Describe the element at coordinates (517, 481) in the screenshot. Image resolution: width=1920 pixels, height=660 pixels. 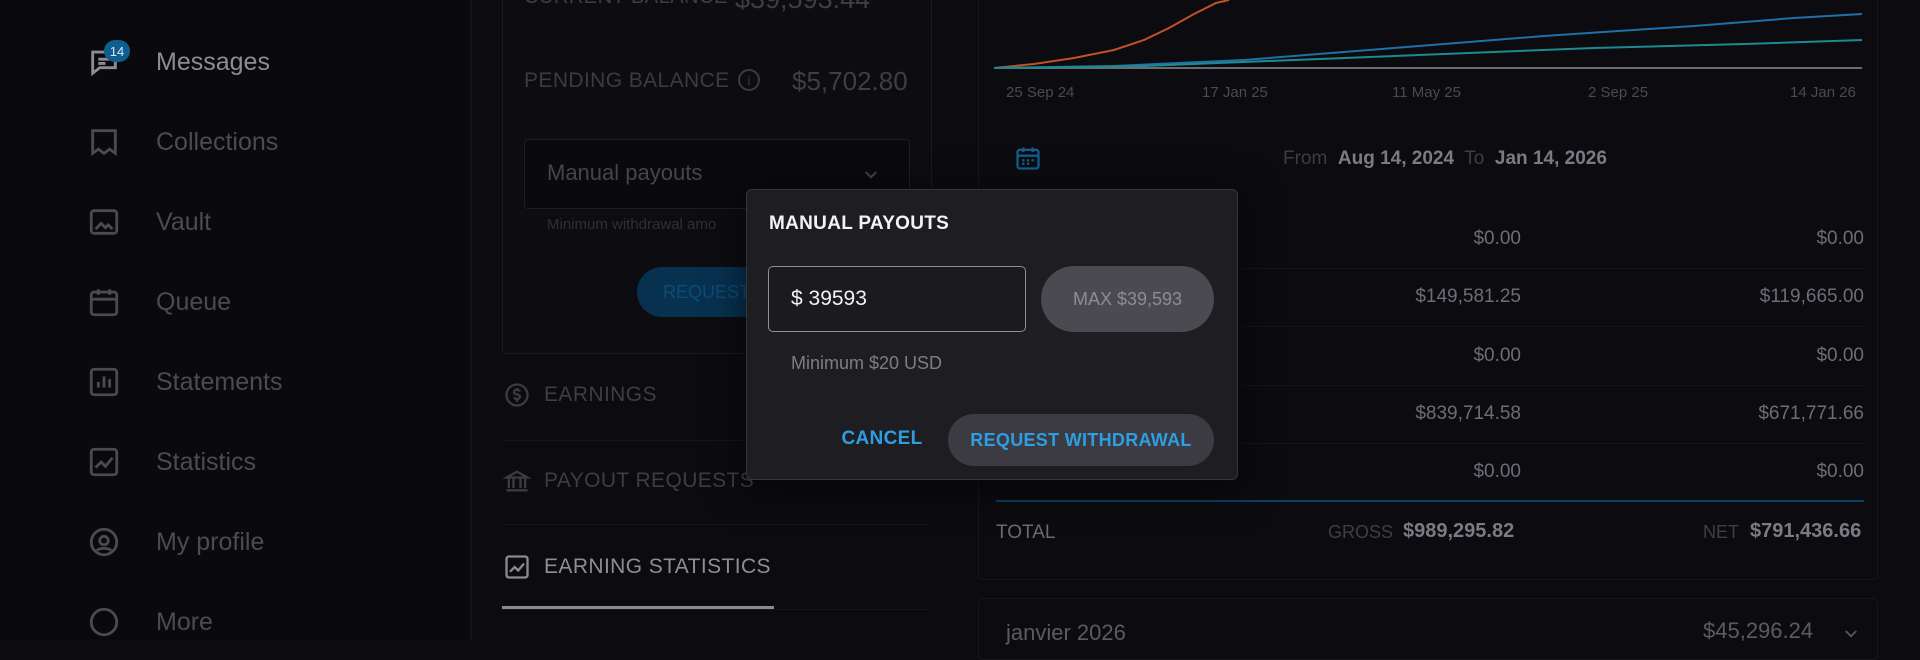
I see `bank-icon` at that location.